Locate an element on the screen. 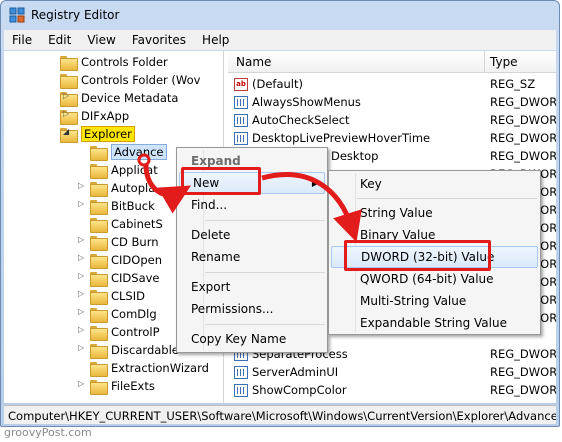  menu-item-label: Expandable String Value is located at coordinates (433, 323).